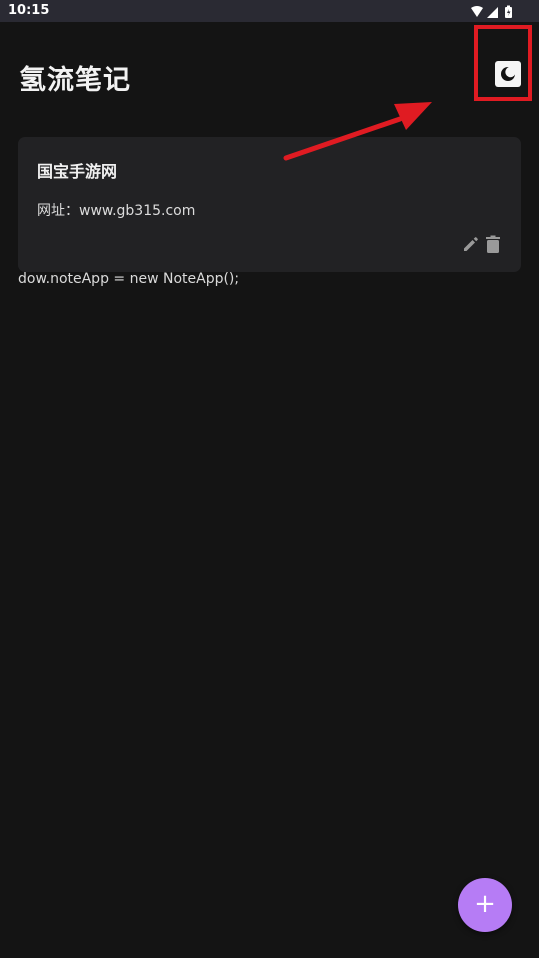  I want to click on signal-icon, so click(492, 12).